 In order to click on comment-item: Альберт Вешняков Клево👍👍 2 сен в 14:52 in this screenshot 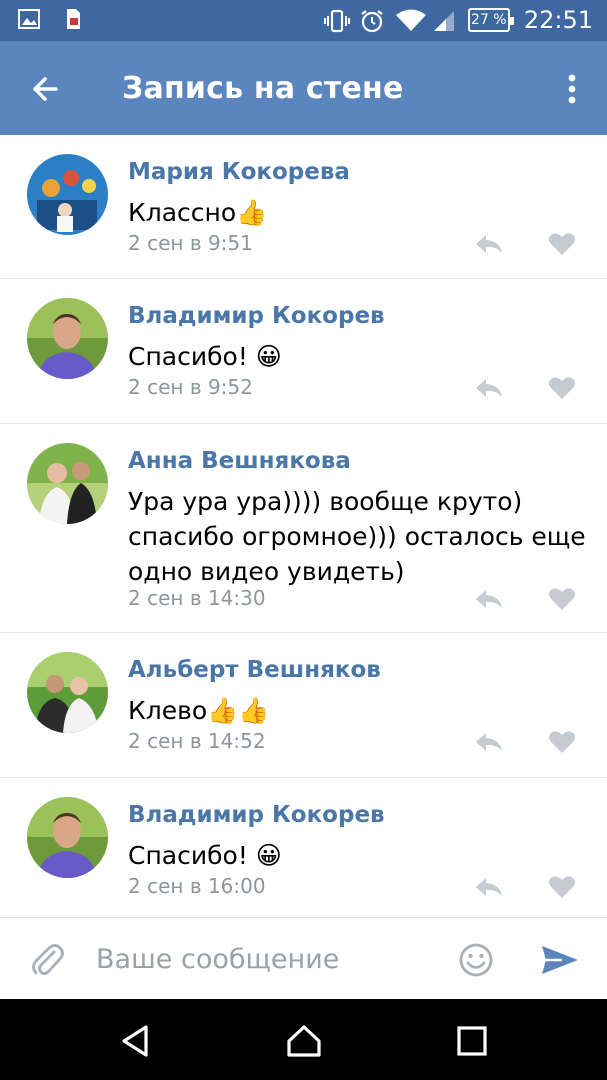, I will do `click(303, 705)`.